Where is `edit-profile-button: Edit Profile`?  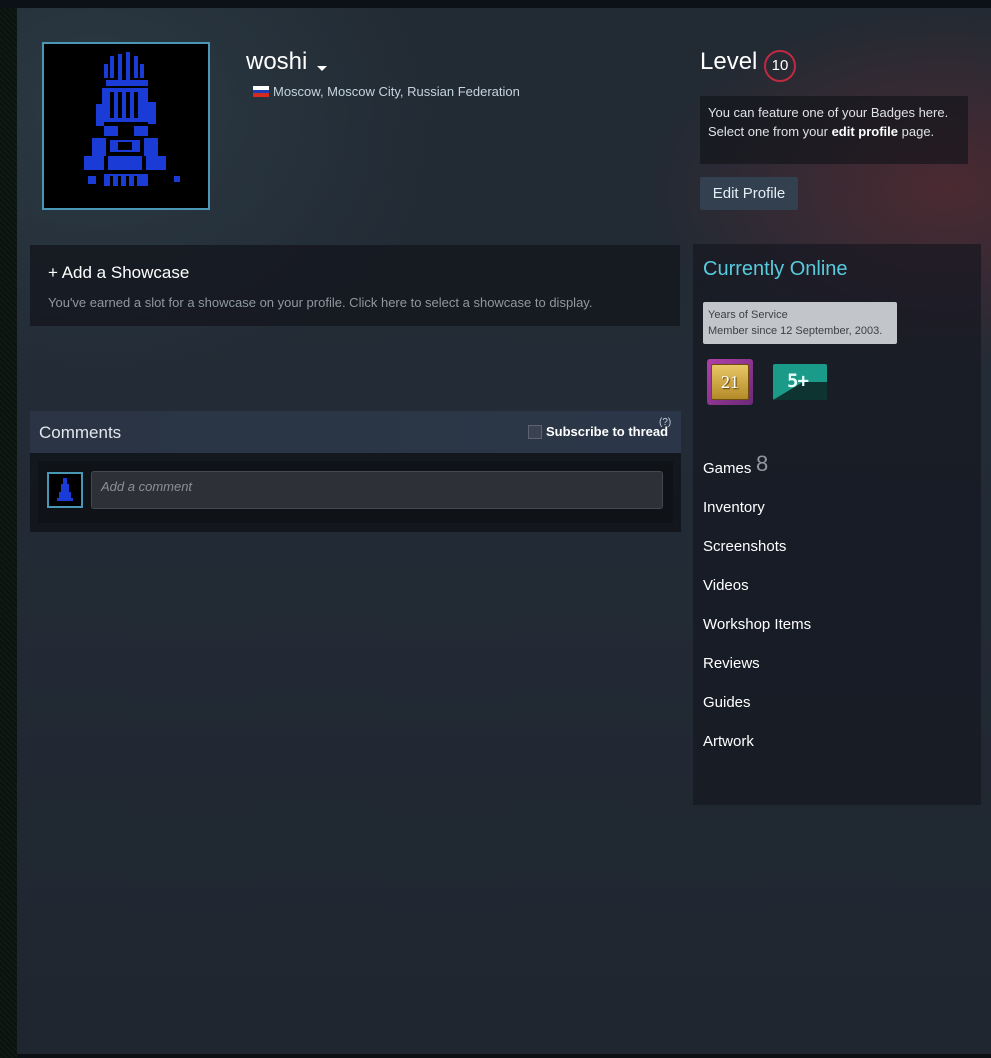
edit-profile-button: Edit Profile is located at coordinates (749, 193).